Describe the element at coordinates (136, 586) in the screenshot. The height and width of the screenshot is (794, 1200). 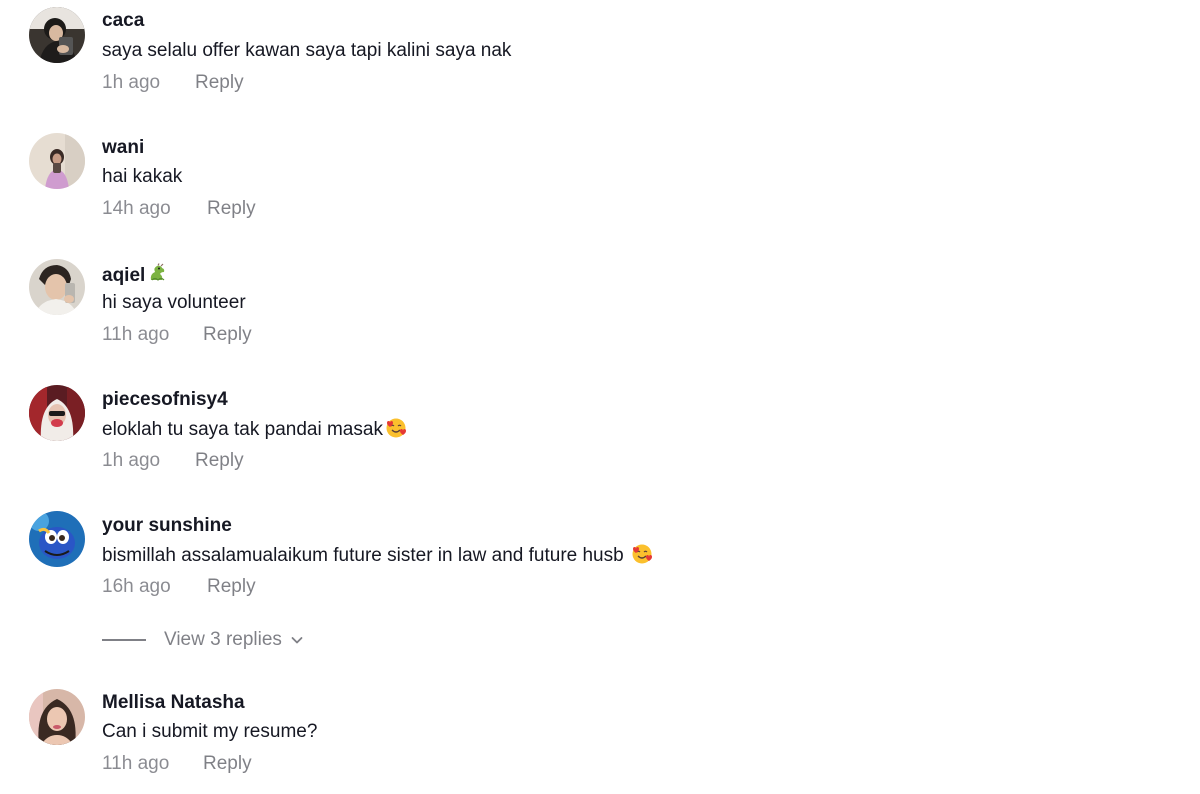
I see `comment-timestamp: 16h ago` at that location.